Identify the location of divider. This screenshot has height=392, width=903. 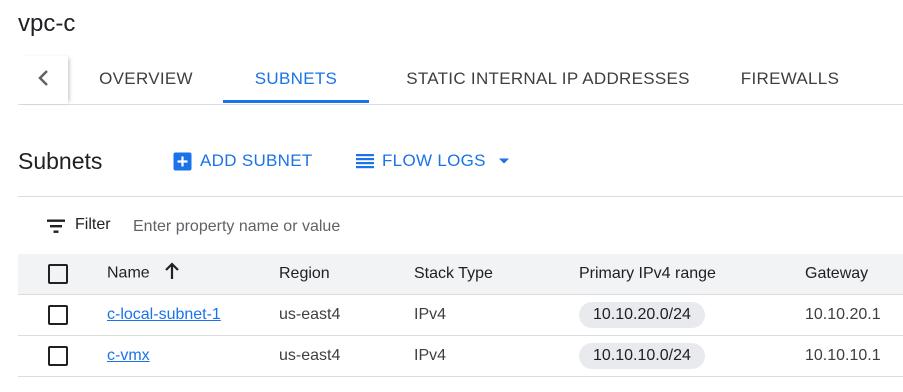
(460, 196).